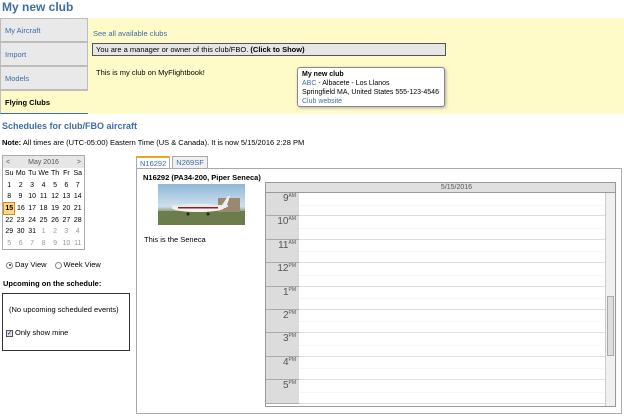  Describe the element at coordinates (21, 209) in the screenshot. I see `calendar-day: 16` at that location.